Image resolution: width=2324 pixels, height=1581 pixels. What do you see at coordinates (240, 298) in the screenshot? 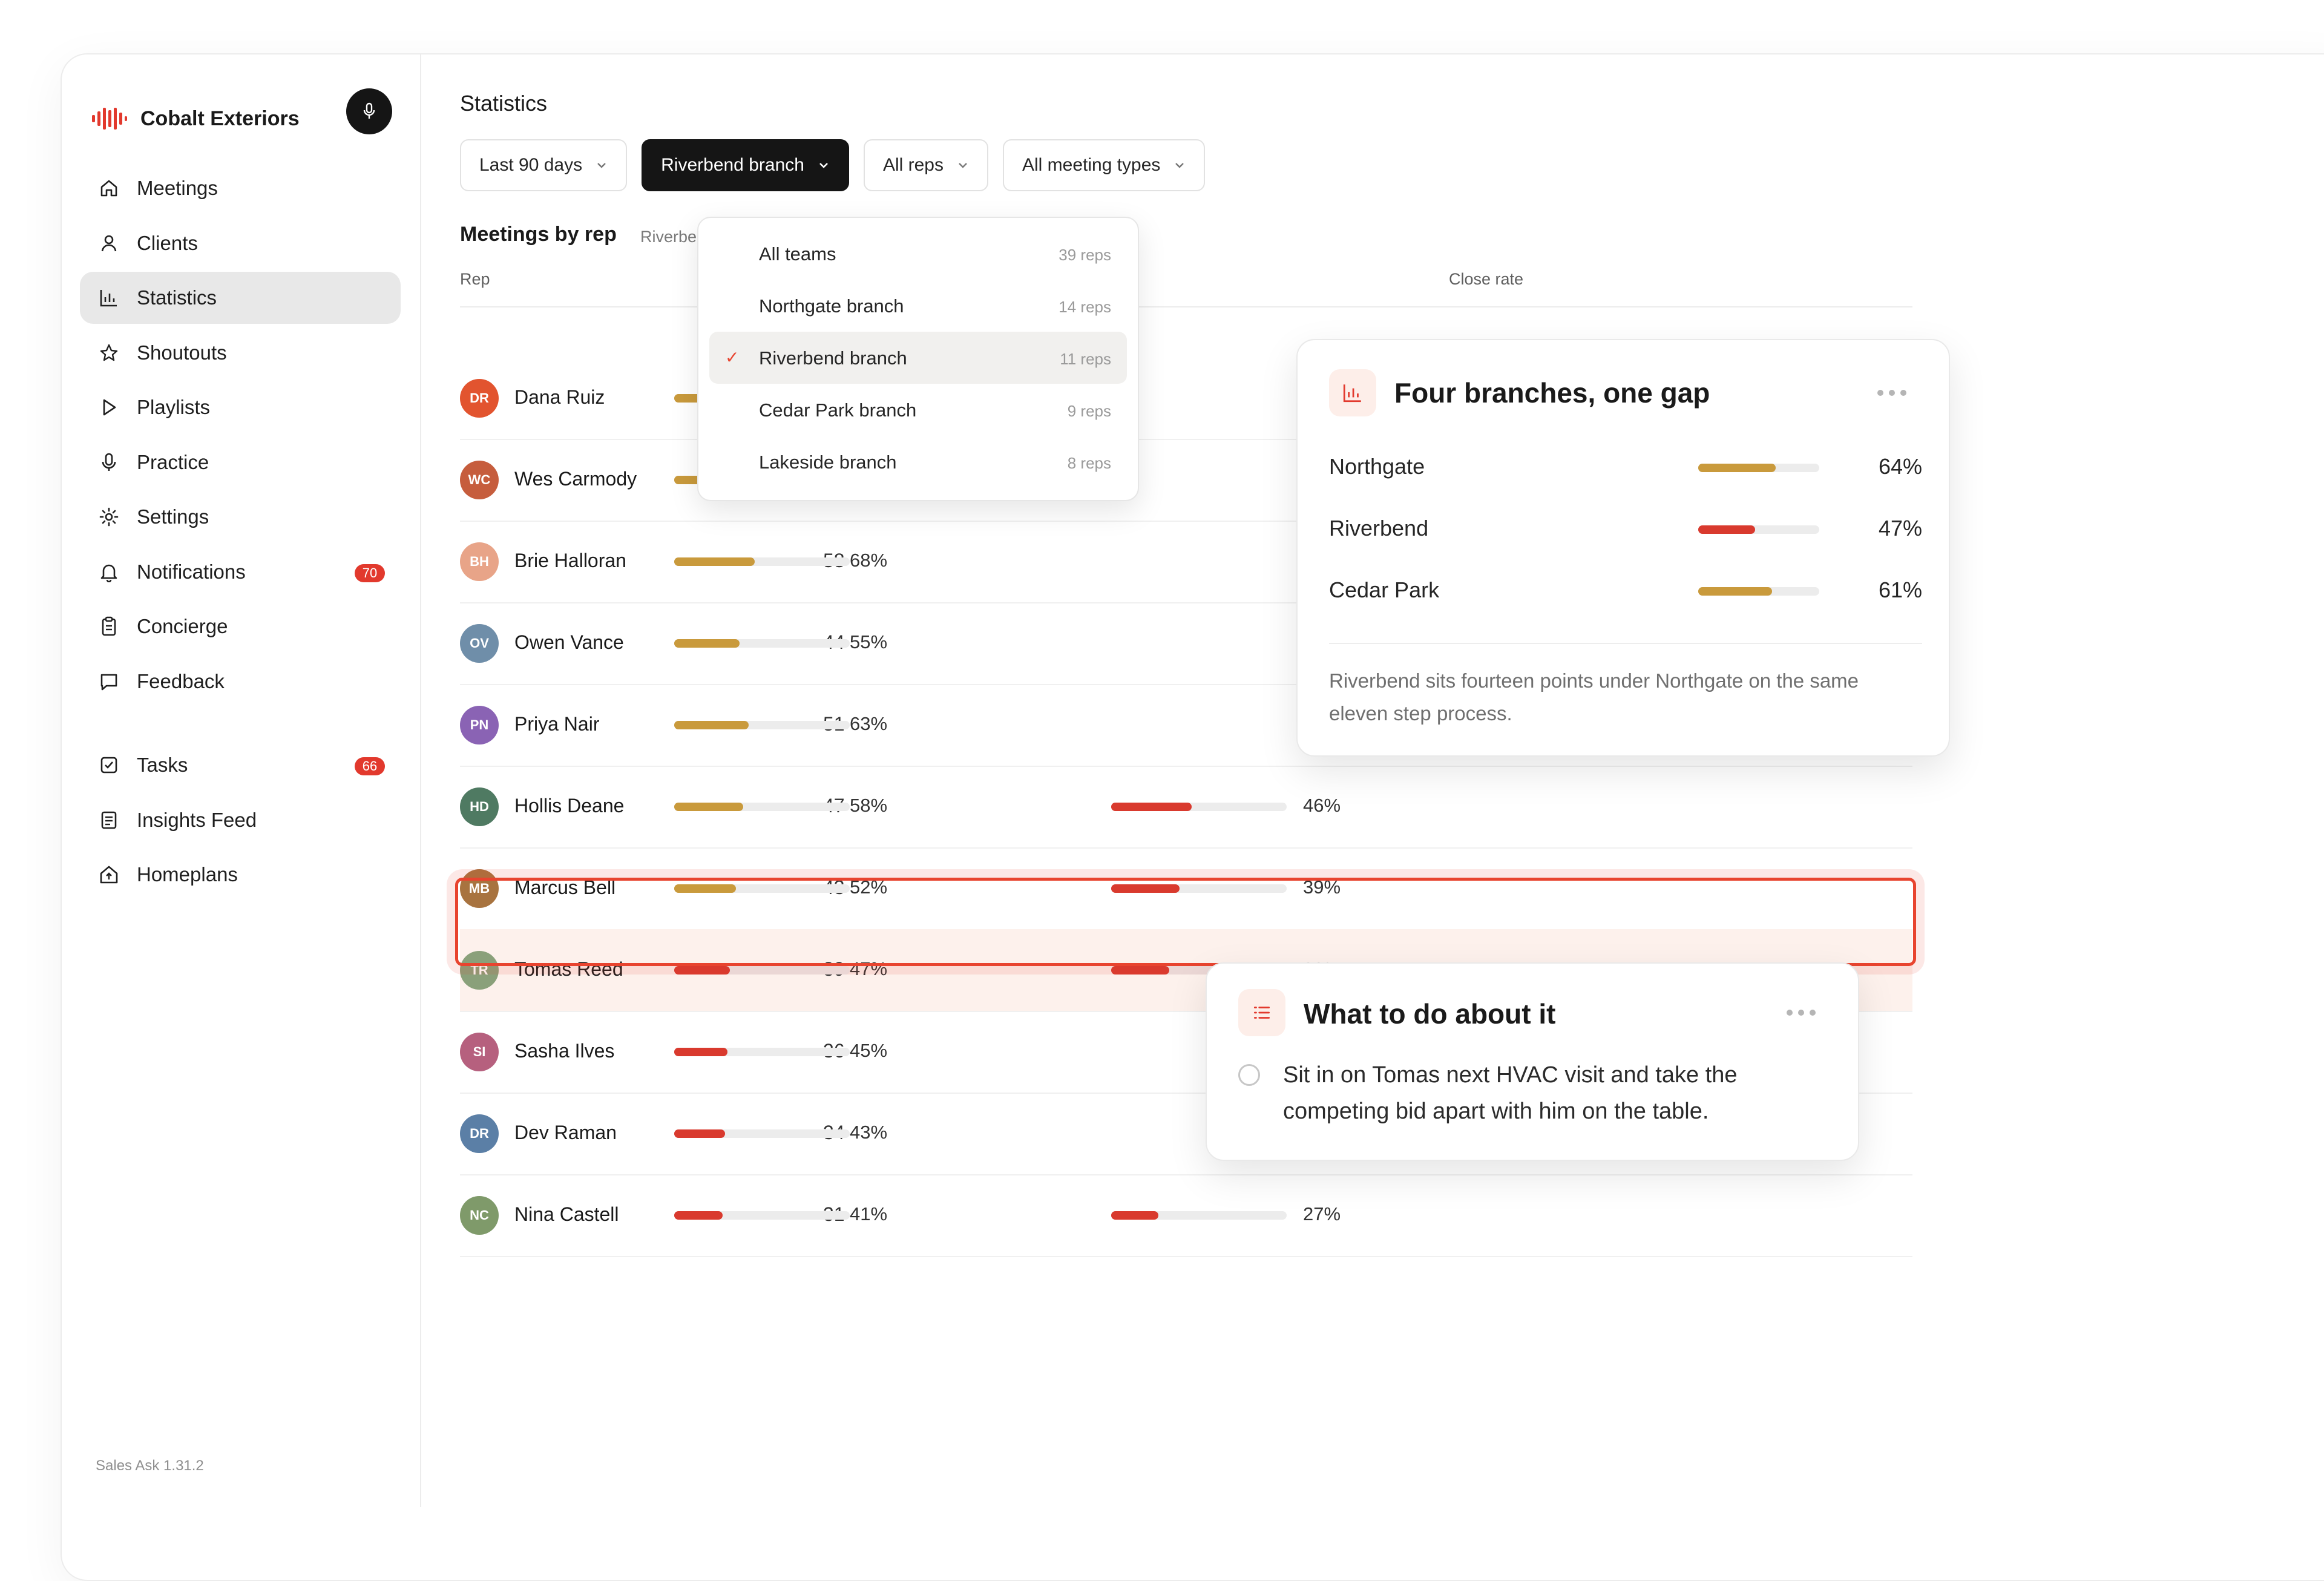
I see `sidebar-item-statistics: Statistics` at bounding box center [240, 298].